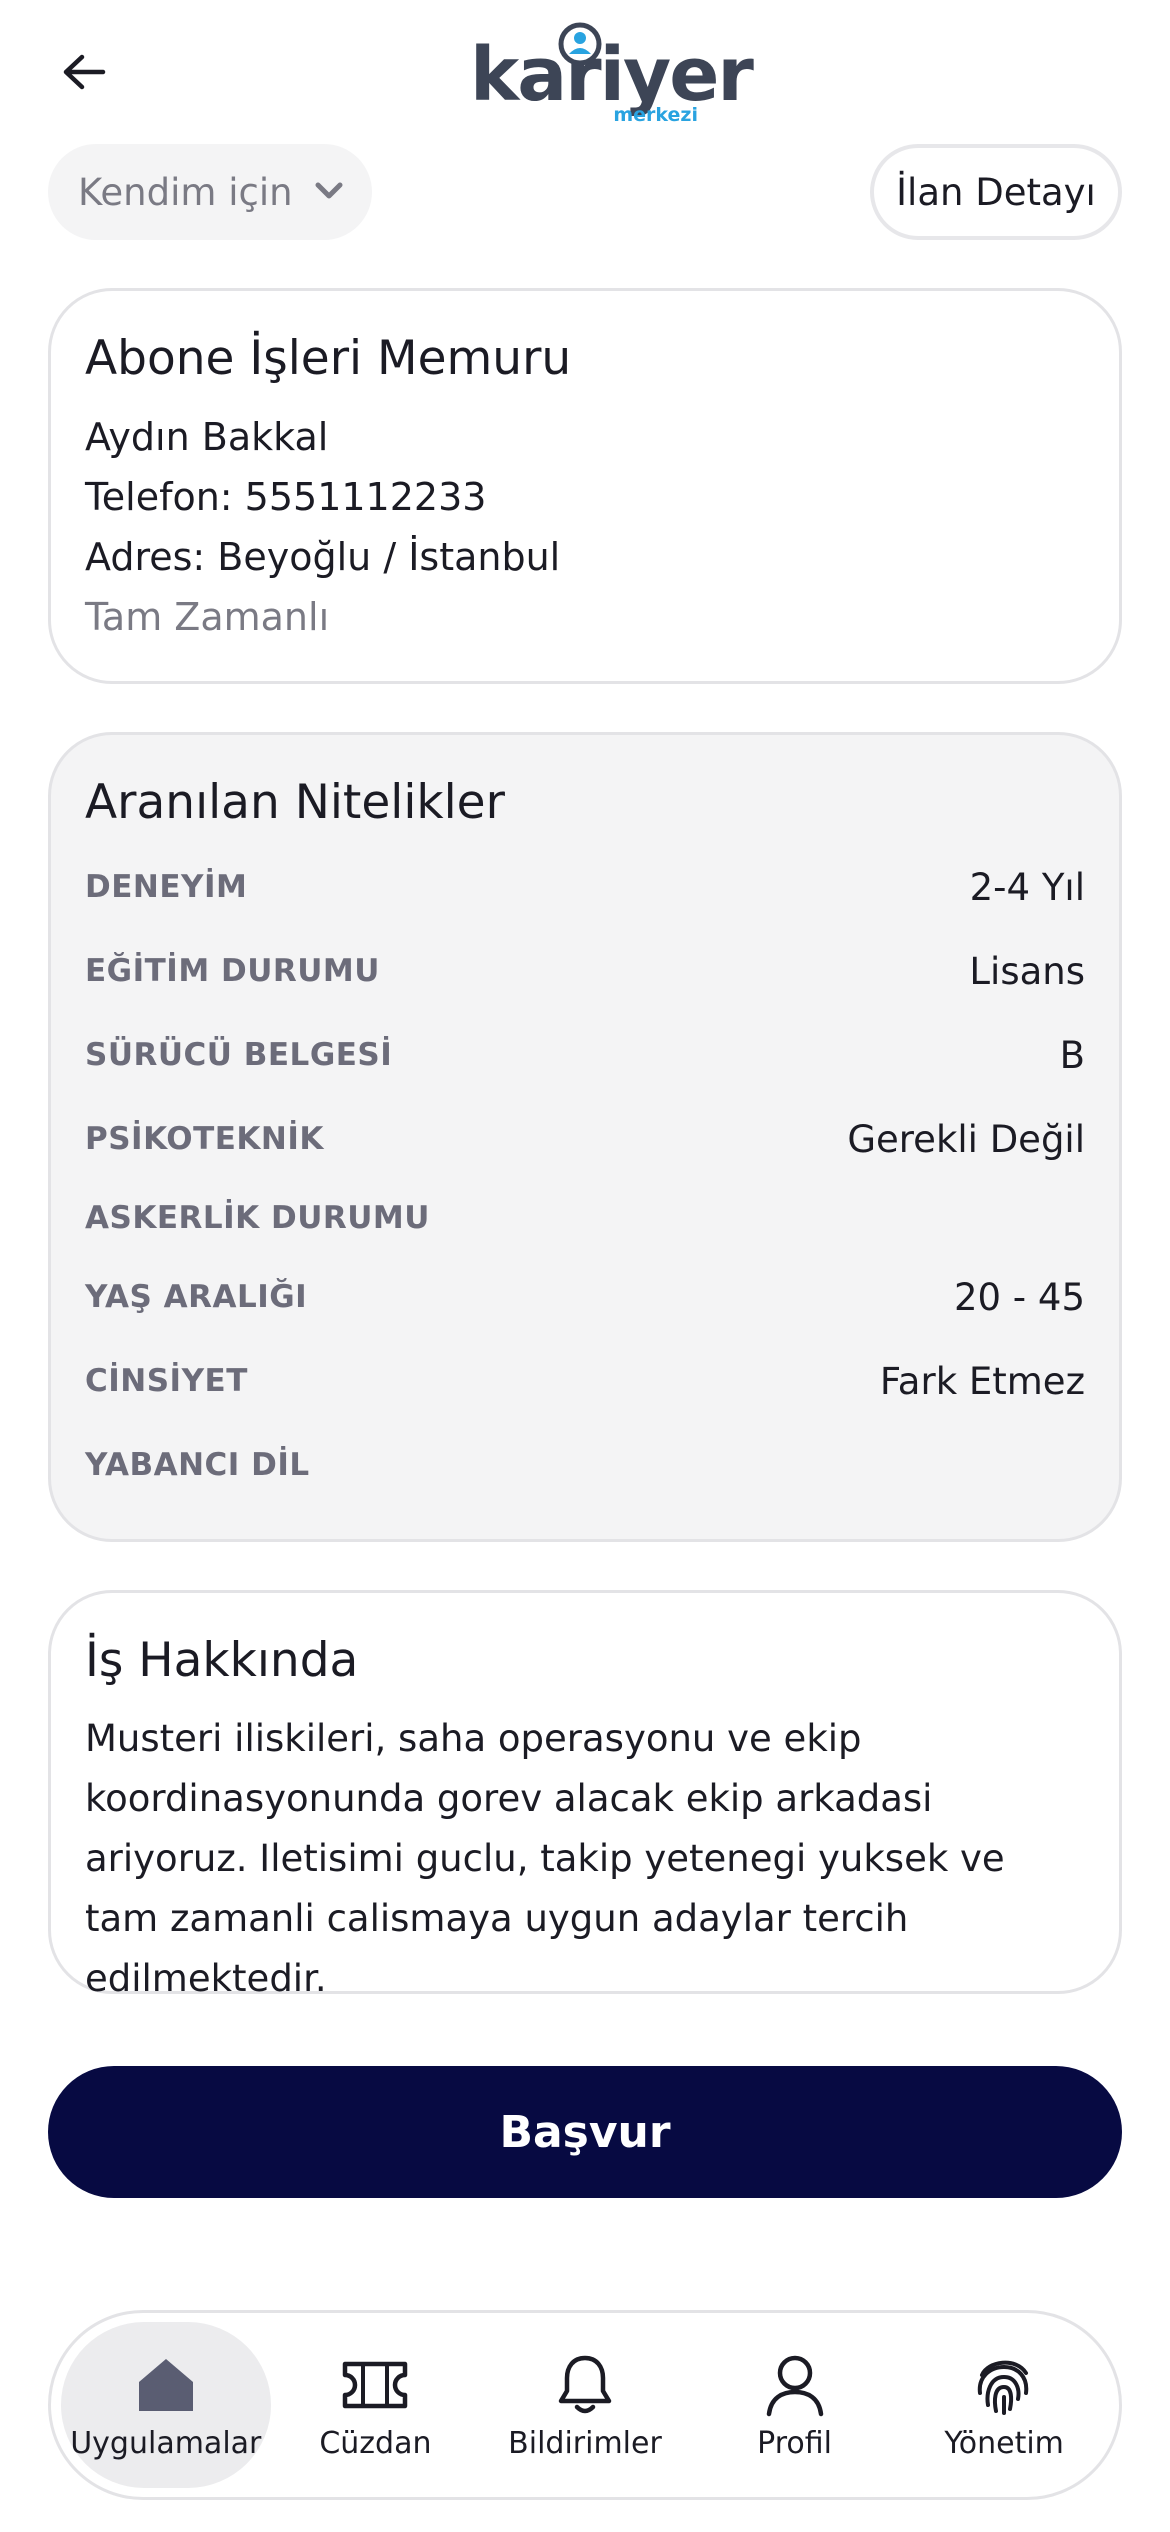  Describe the element at coordinates (585, 1218) in the screenshot. I see `requirement-row-military: ASKERLİK DURUMU` at that location.